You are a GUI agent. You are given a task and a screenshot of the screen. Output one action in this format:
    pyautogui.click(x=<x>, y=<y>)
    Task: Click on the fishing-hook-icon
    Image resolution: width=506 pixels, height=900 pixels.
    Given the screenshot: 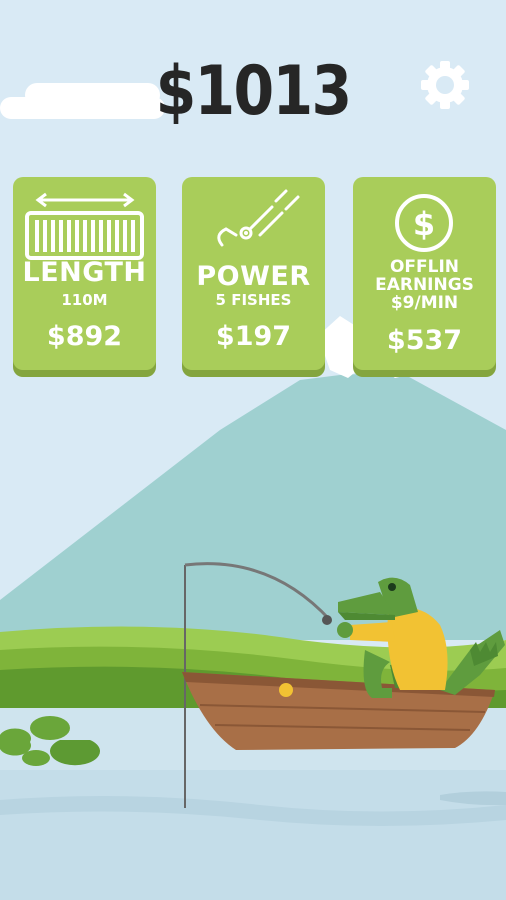 What is the action you would take?
    pyautogui.click(x=258, y=218)
    